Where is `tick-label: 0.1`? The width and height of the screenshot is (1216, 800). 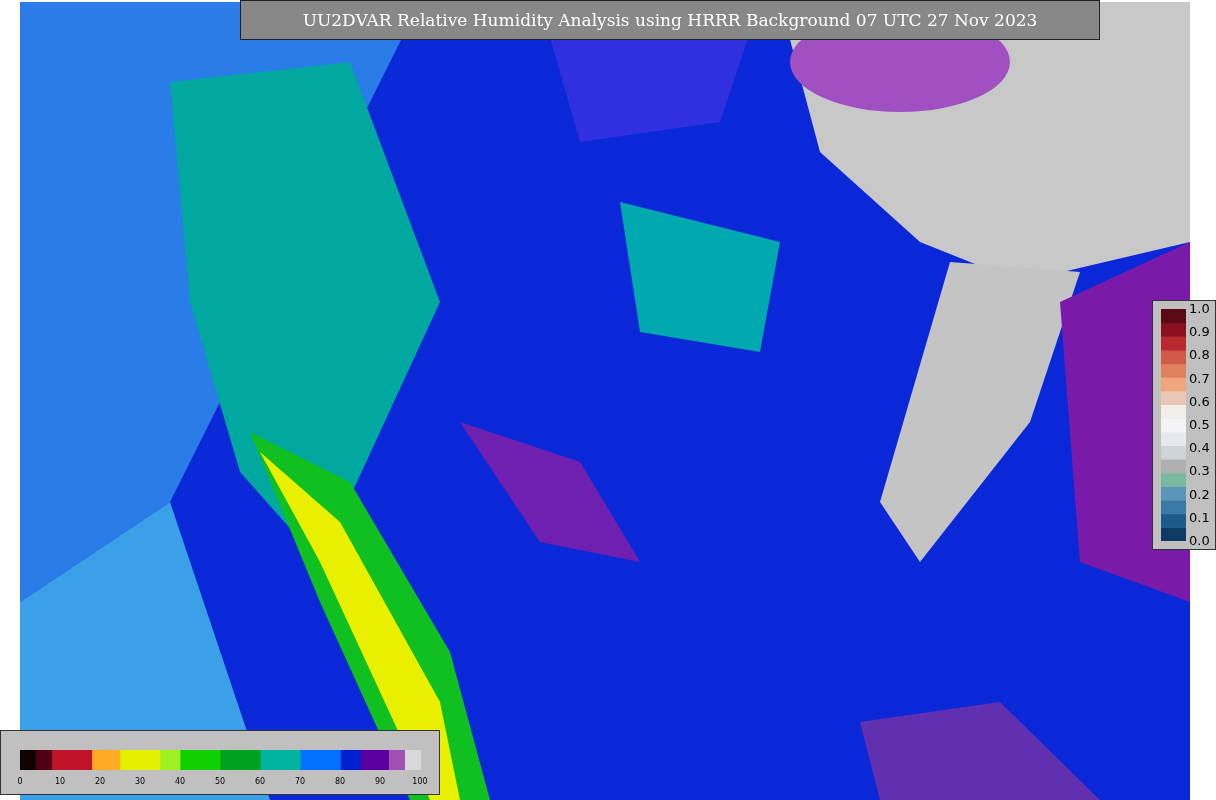 tick-label: 0.1 is located at coordinates (1199, 517).